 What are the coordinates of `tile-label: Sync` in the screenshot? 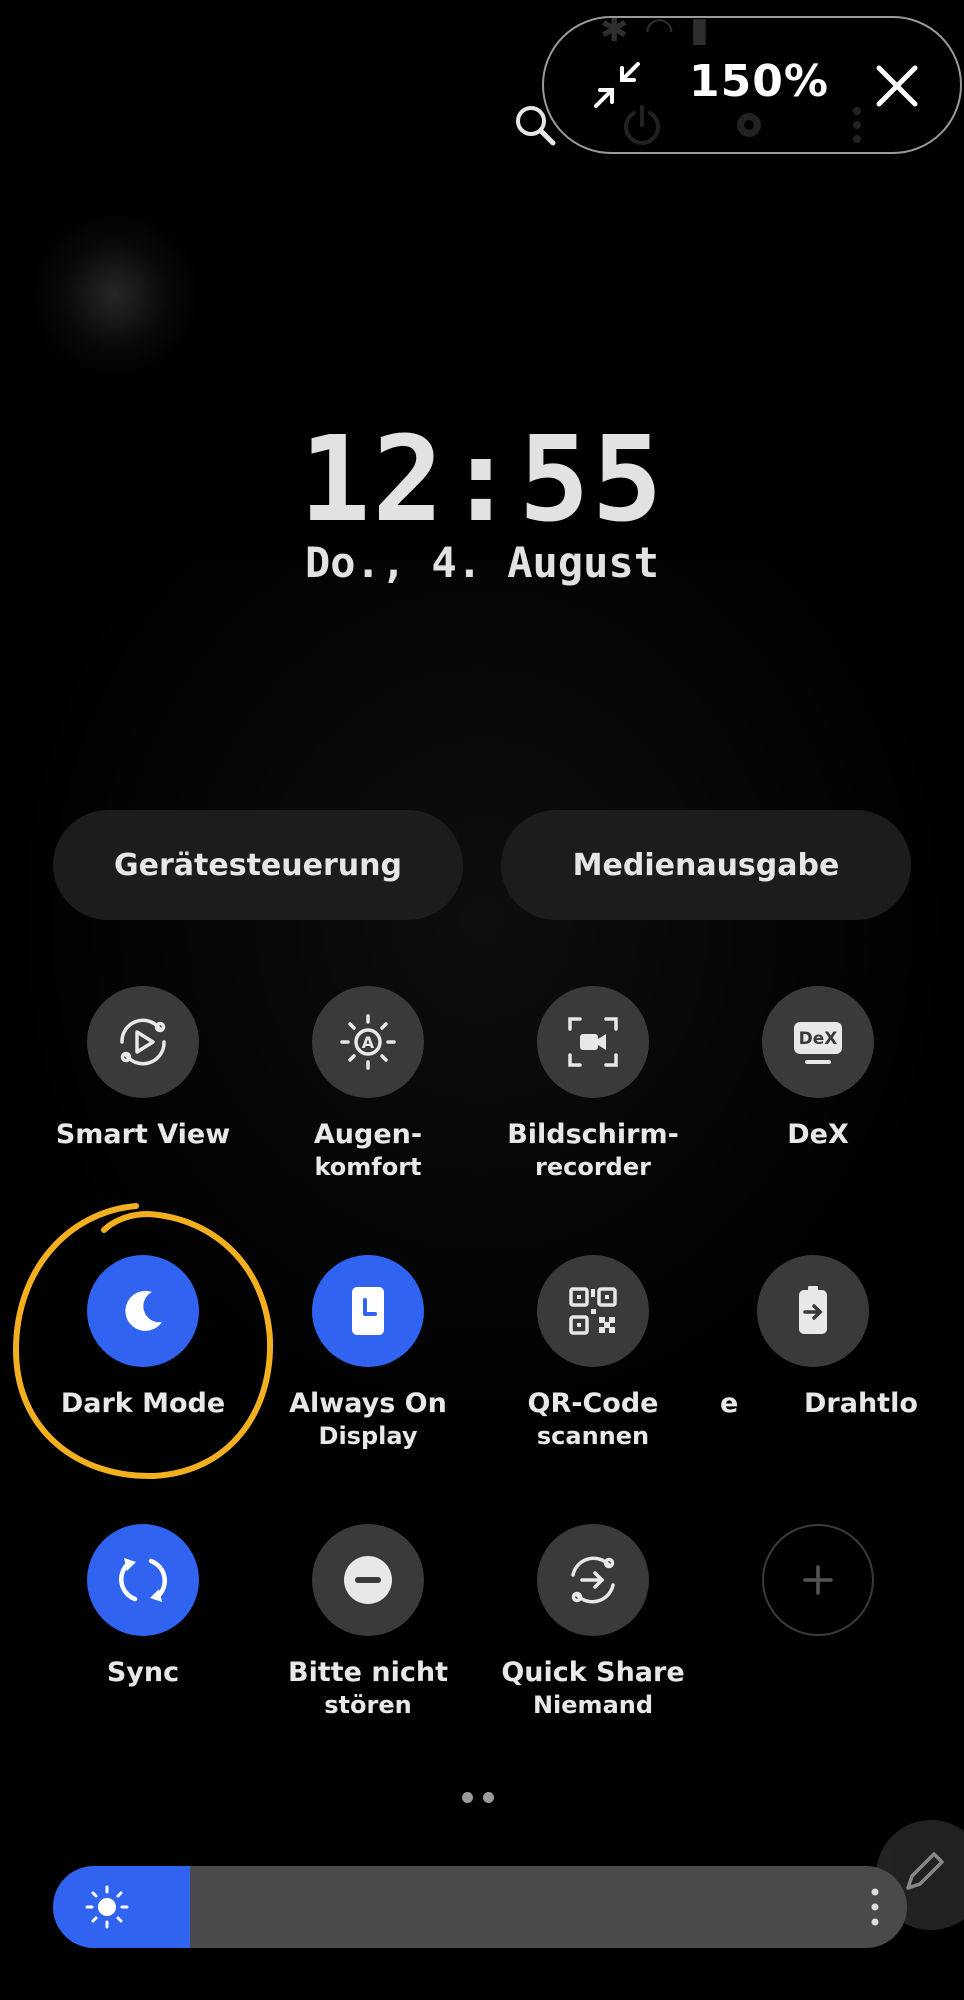 It's located at (143, 1672).